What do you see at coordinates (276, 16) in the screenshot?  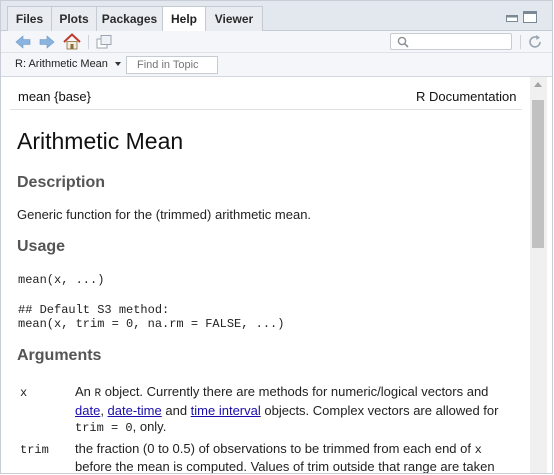 I see `tab-bar: Files Plots Packages Help Viewer` at bounding box center [276, 16].